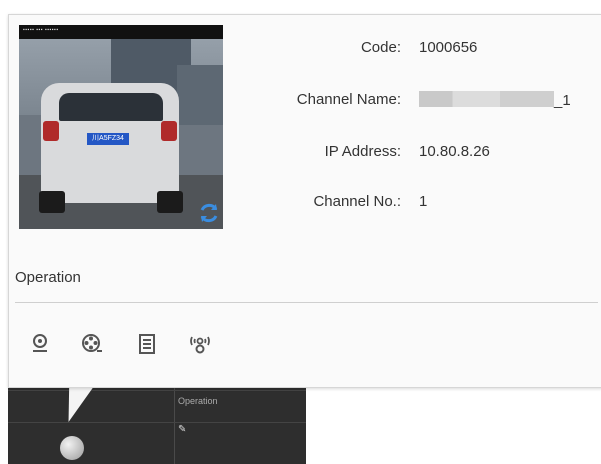  Describe the element at coordinates (200, 344) in the screenshot. I see `alarm-output-icon` at that location.